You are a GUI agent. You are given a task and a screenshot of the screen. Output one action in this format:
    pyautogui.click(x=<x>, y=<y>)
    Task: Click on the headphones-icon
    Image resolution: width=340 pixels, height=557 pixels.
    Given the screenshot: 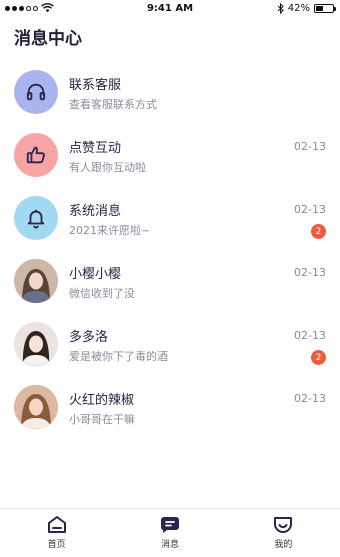 What is the action you would take?
    pyautogui.click(x=36, y=92)
    